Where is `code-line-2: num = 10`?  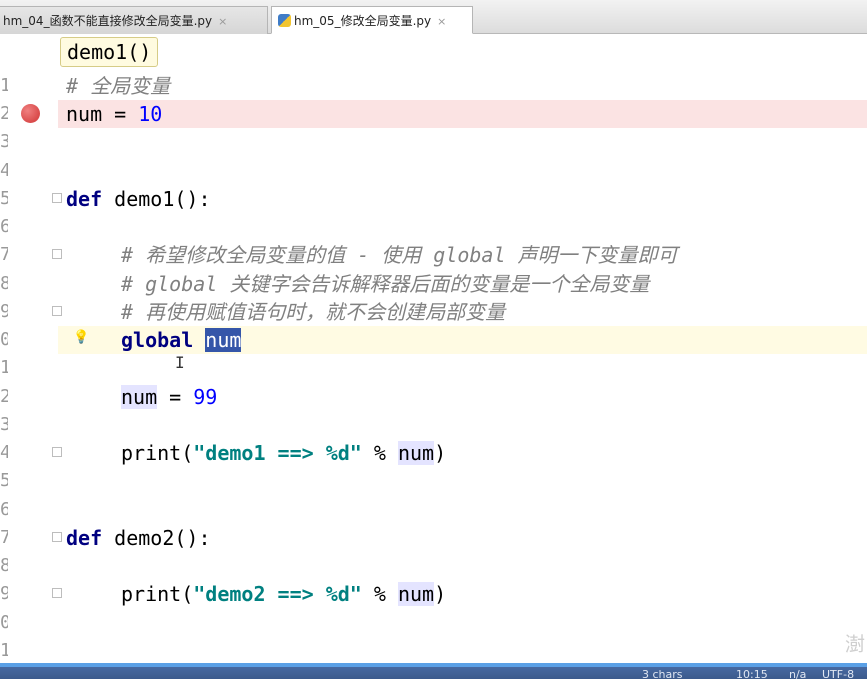 code-line-2: num = 10 is located at coordinates (114, 114).